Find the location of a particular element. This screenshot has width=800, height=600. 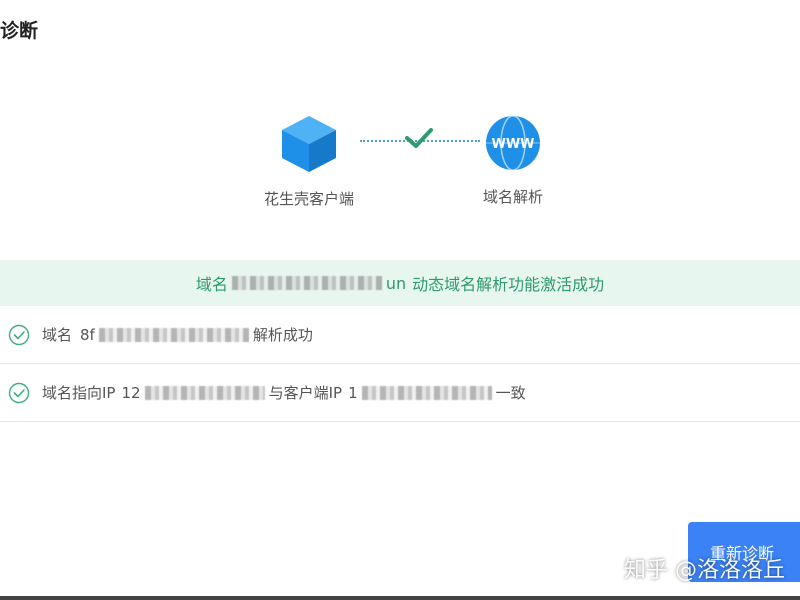

check-domain-resolve: 域名 8f 解析成功 is located at coordinates (400, 335).